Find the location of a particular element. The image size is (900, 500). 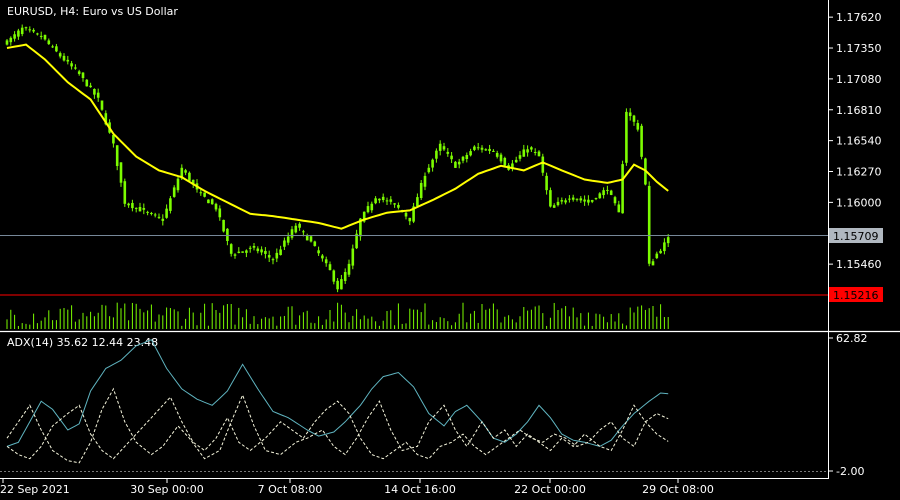

adx-tick-label: 62.82 is located at coordinates (852, 338).